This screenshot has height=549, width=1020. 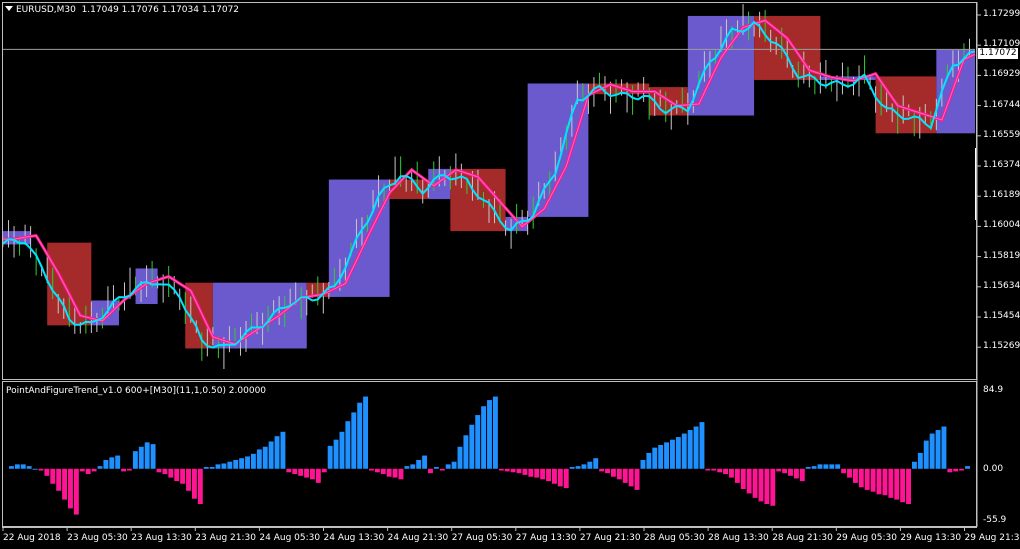 I want to click on current-price-tag: 1.17072, so click(x=998, y=53).